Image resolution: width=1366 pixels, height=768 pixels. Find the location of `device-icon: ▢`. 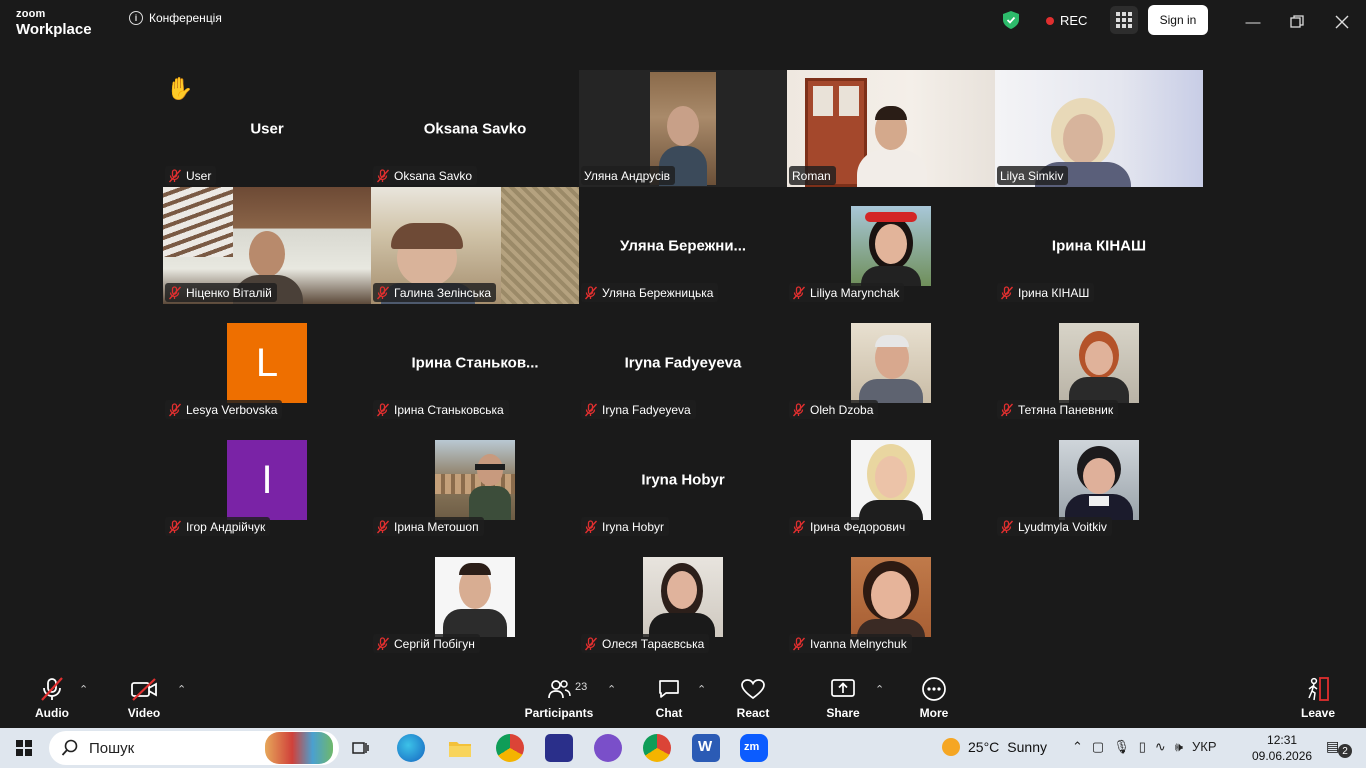

device-icon: ▢ is located at coordinates (1098, 747).